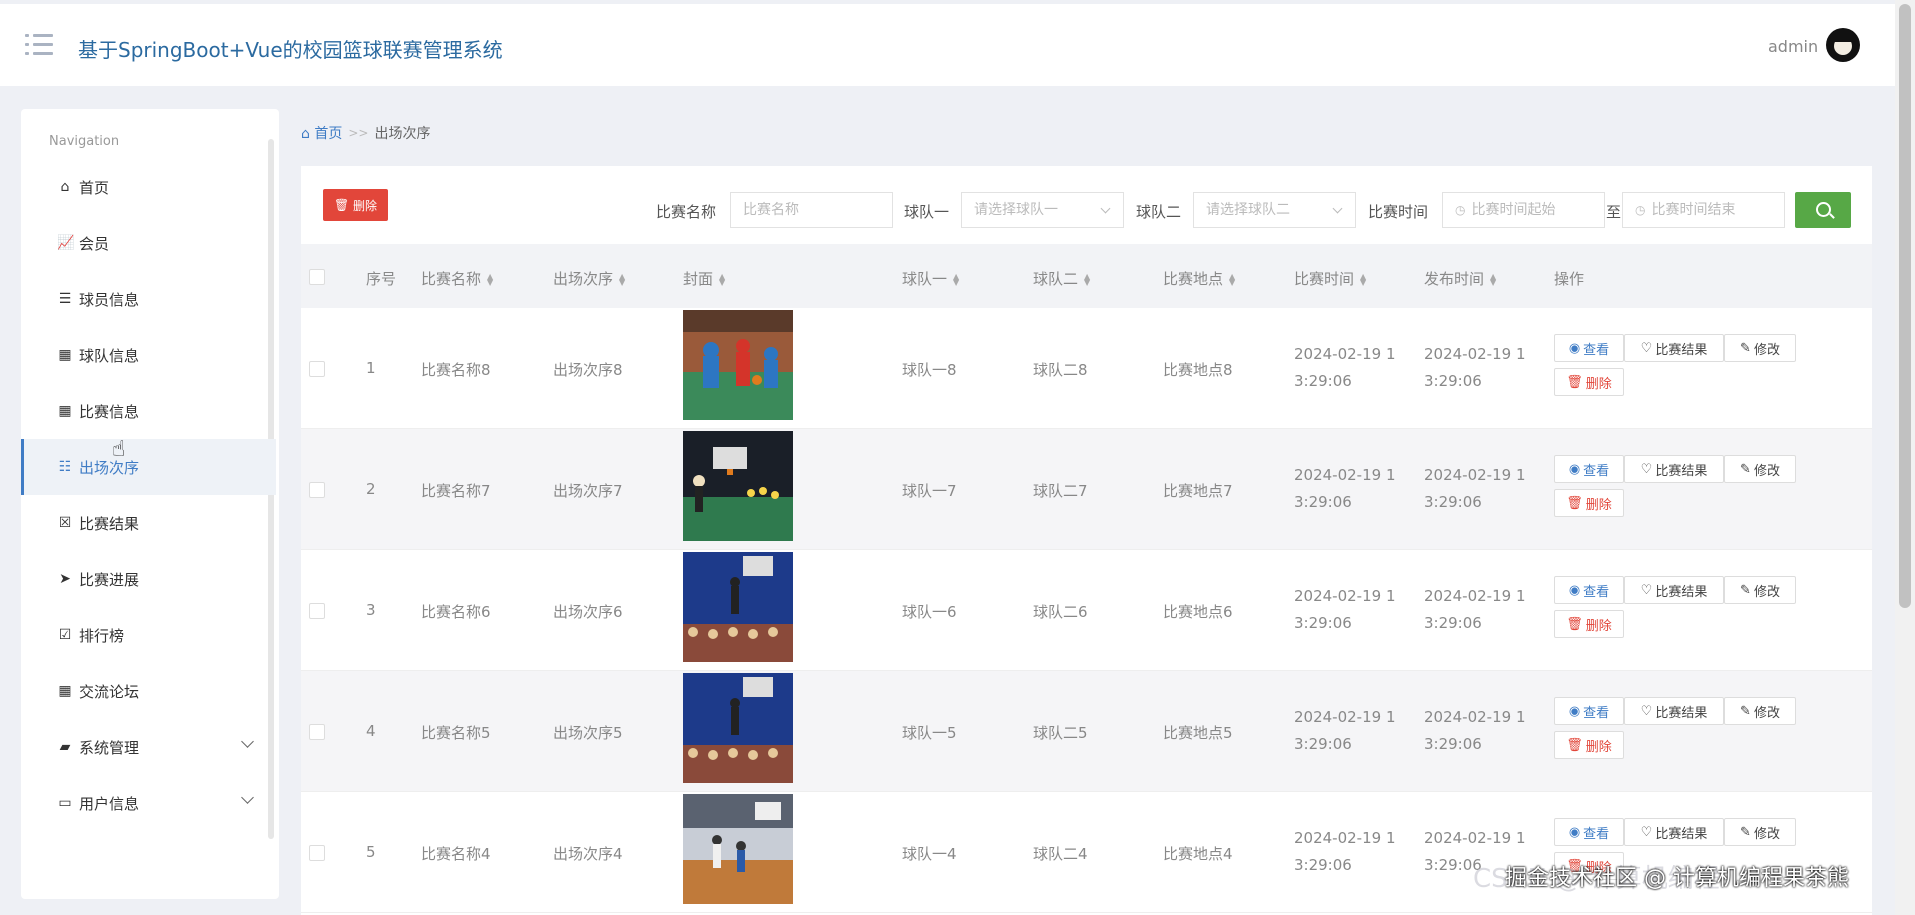  What do you see at coordinates (148, 523) in the screenshot?
I see `sidebar-item-results: ☒ 比赛结果` at bounding box center [148, 523].